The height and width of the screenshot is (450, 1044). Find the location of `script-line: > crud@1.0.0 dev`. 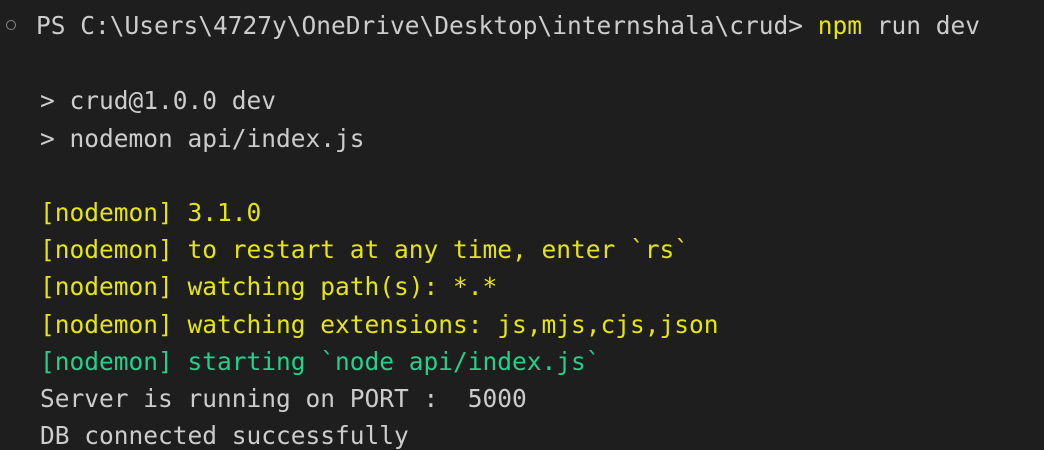

script-line: > crud@1.0.0 dev is located at coordinates (158, 100).